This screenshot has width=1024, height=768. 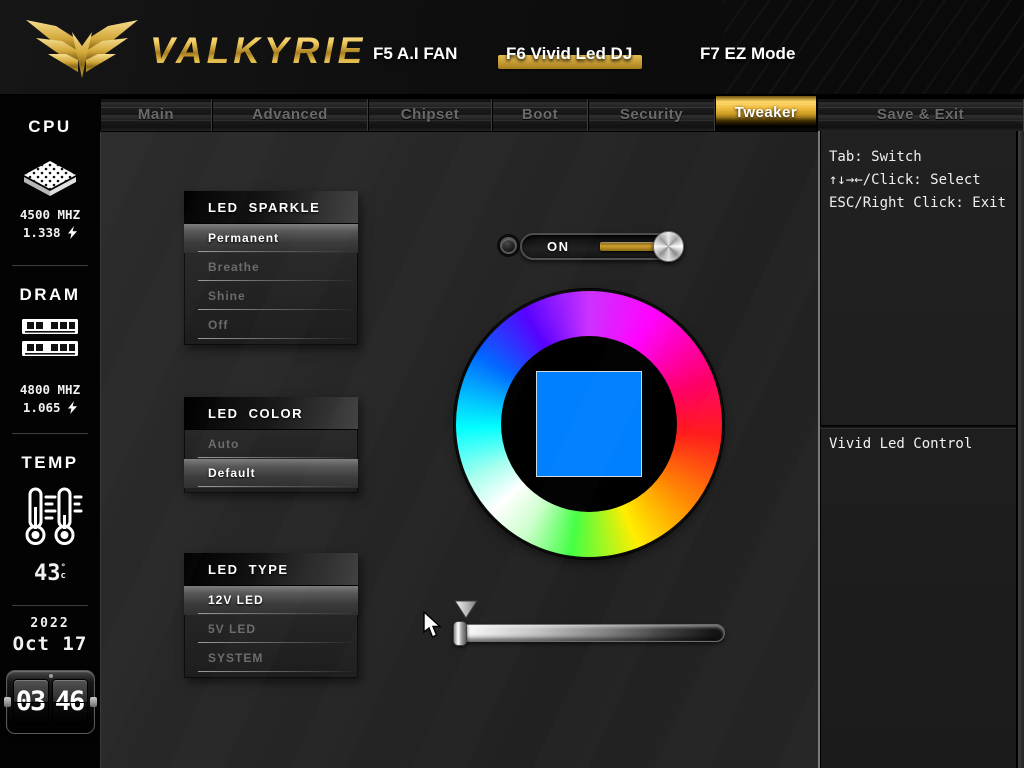 I want to click on color-wheel, so click(x=589, y=424).